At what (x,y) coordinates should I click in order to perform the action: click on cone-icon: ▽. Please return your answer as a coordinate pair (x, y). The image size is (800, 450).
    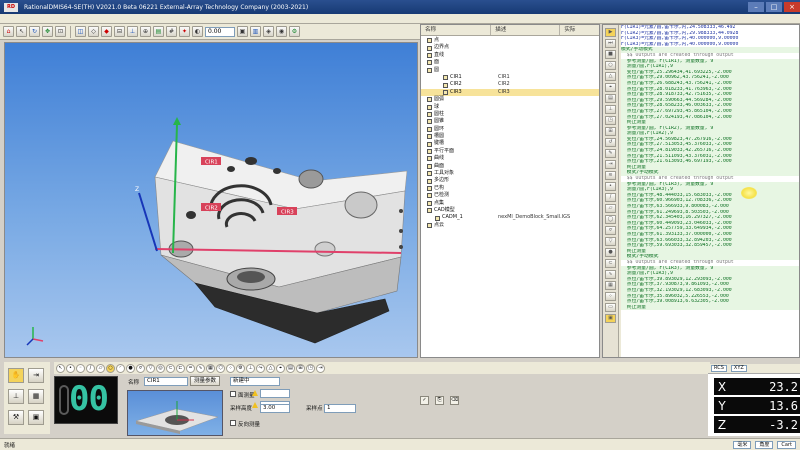
    Looking at the image, I should click on (150, 368).